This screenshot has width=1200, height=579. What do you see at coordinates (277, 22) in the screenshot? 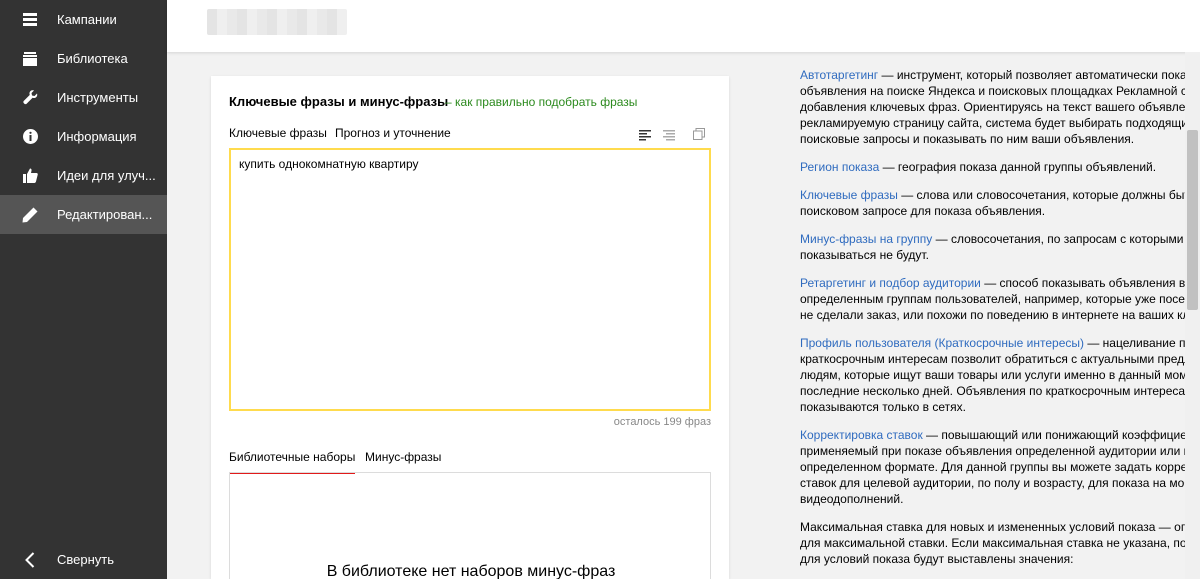
I see `blurred-title` at bounding box center [277, 22].